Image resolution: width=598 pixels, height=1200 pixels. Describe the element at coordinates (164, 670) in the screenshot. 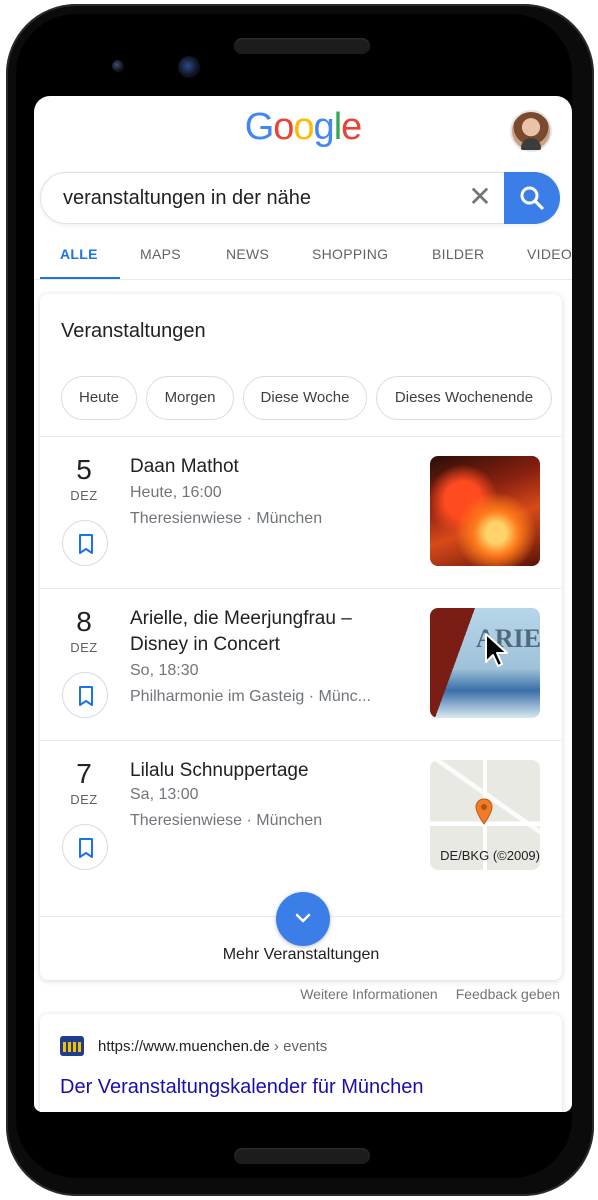

I see `event-time: So, 18:30` at that location.